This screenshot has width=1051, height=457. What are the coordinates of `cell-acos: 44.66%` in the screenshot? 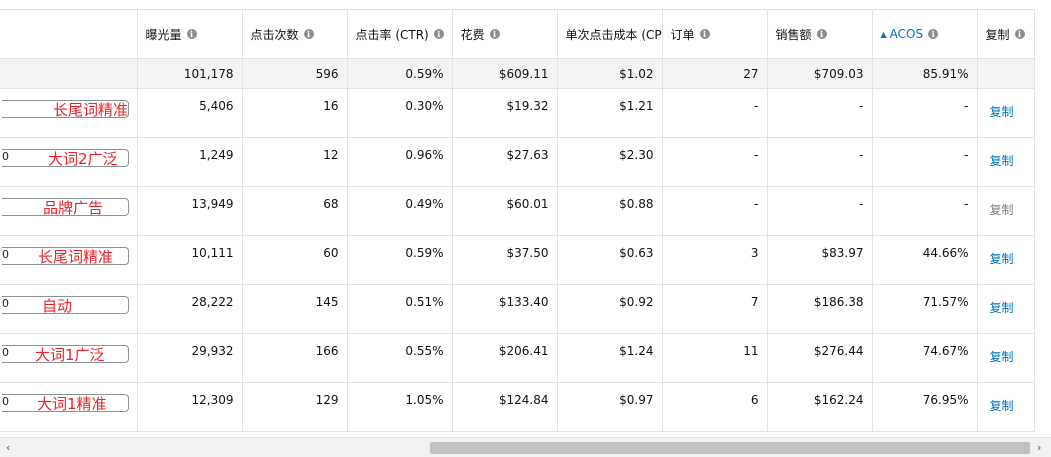 It's located at (925, 260).